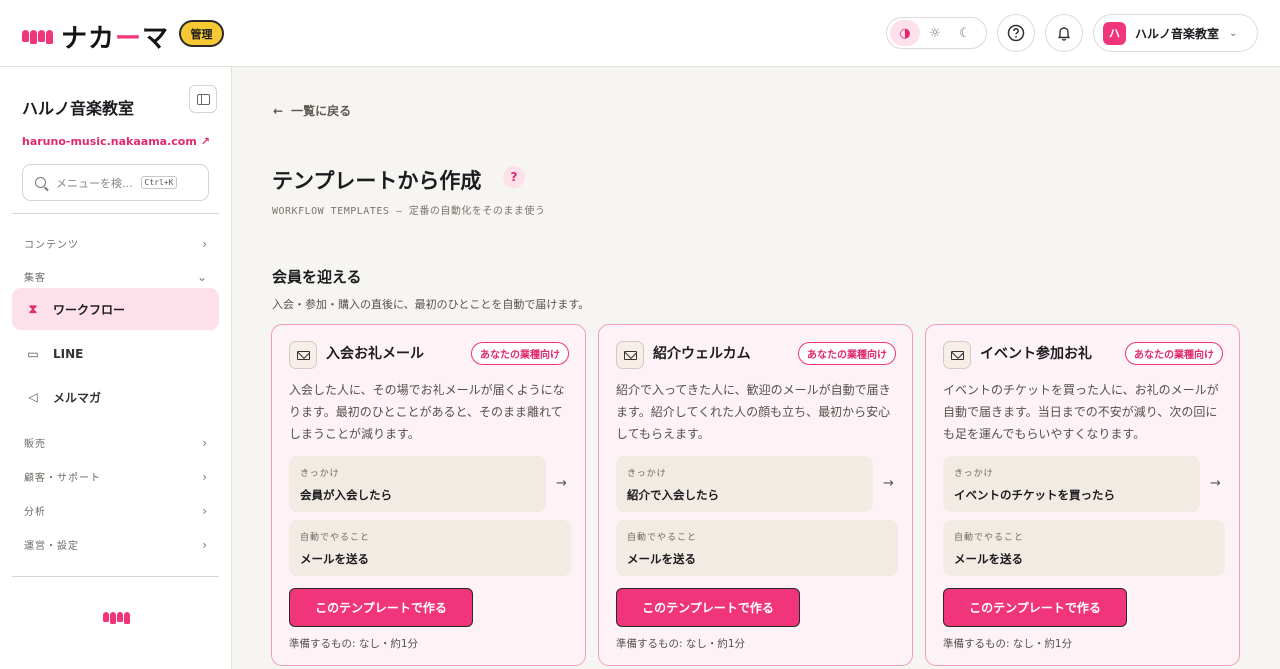 This screenshot has width=1280, height=669. Describe the element at coordinates (33, 308) in the screenshot. I see `hourglass-icon: ⧗` at that location.